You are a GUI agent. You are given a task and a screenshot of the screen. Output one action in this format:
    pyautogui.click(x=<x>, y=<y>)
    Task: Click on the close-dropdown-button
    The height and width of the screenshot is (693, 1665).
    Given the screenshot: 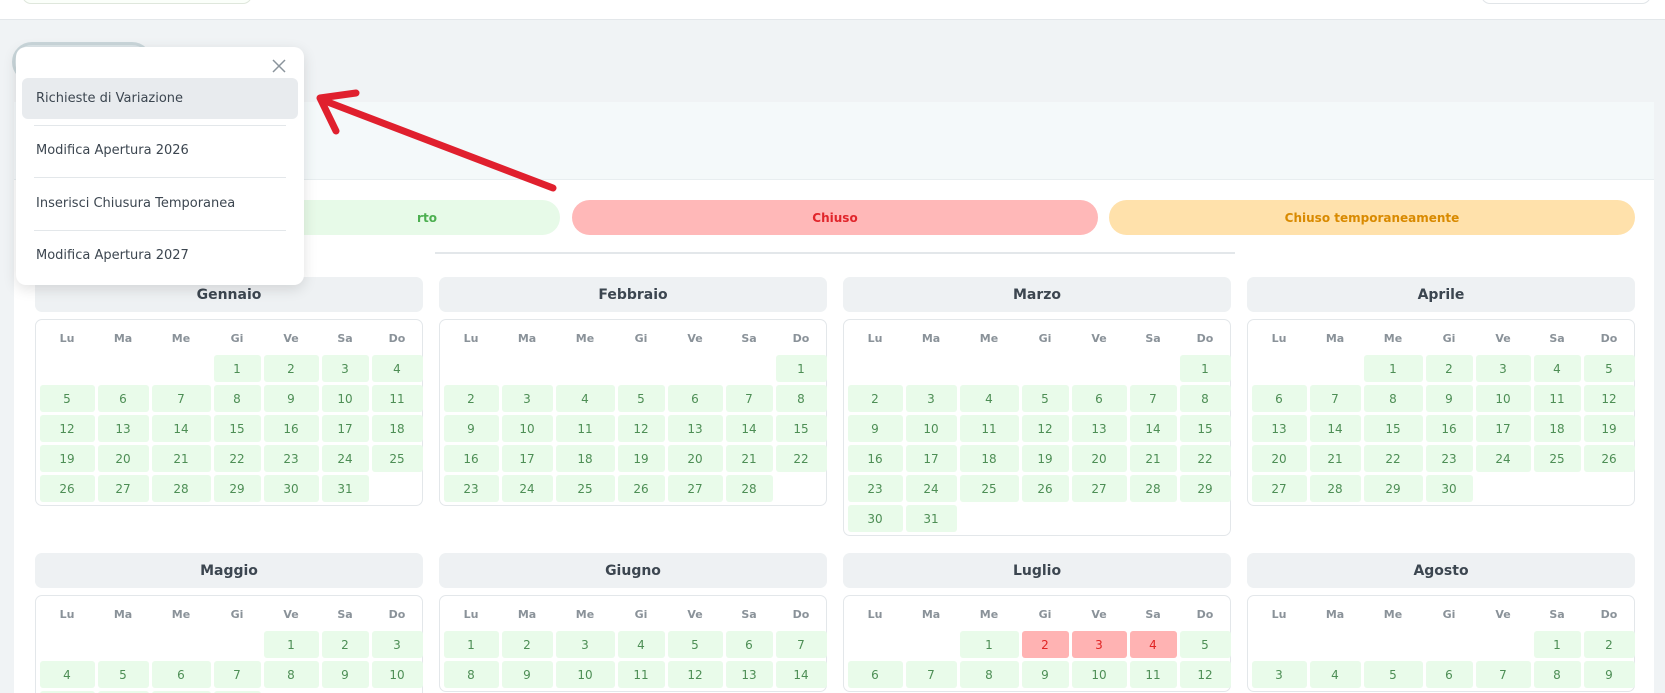 What is the action you would take?
    pyautogui.click(x=279, y=66)
    